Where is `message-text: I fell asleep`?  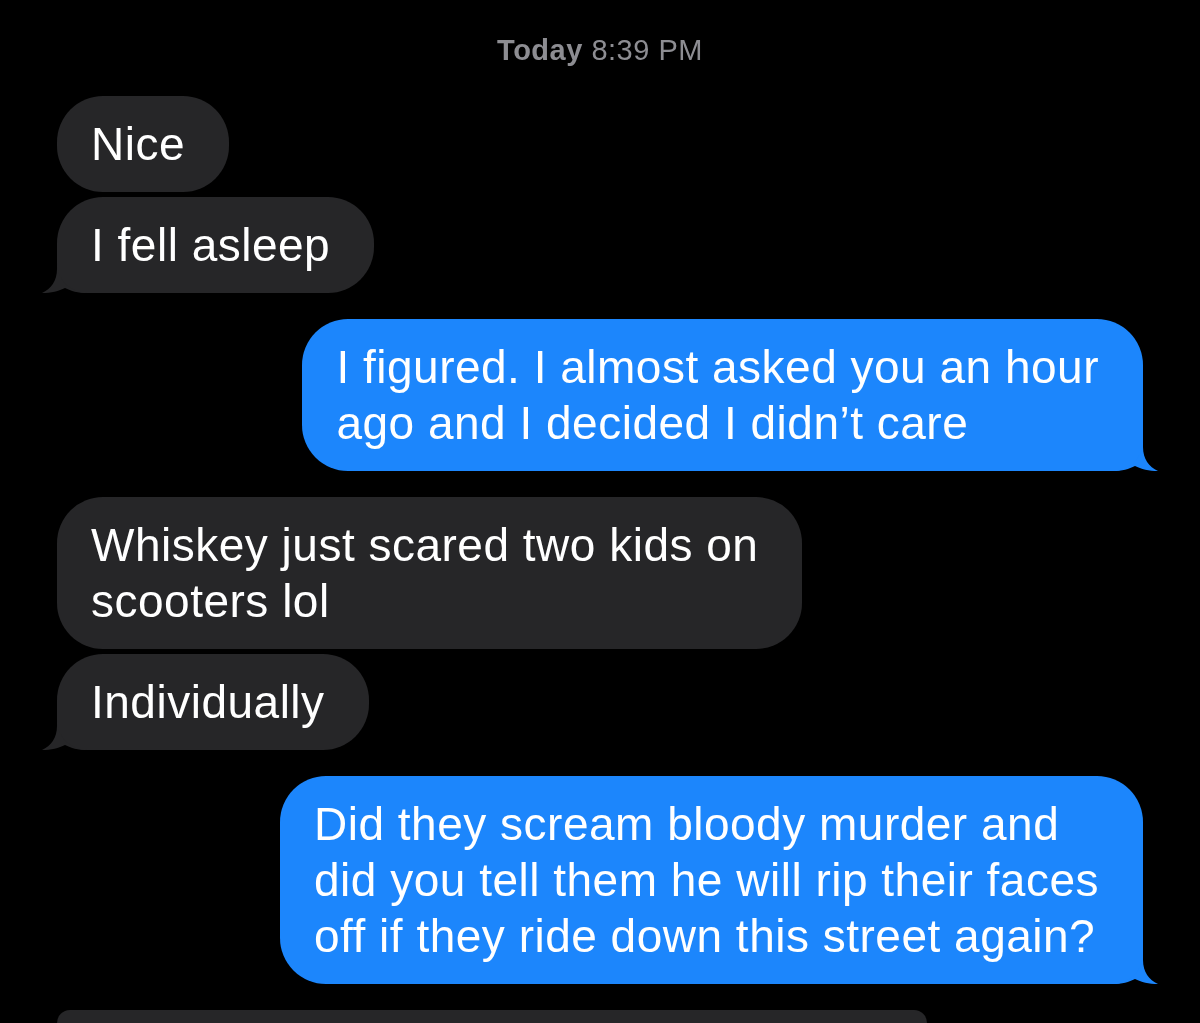 message-text: I fell asleep is located at coordinates (211, 245).